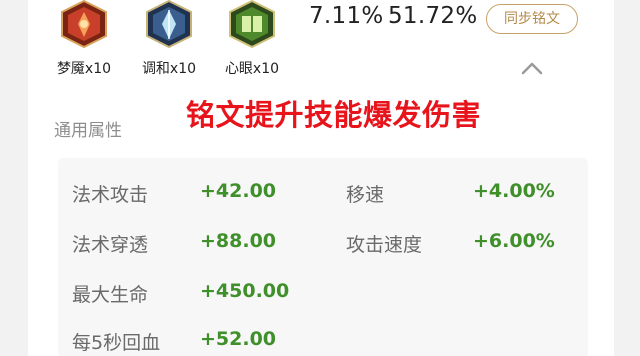  What do you see at coordinates (238, 339) in the screenshot?
I see `attr-value: +52.00` at bounding box center [238, 339].